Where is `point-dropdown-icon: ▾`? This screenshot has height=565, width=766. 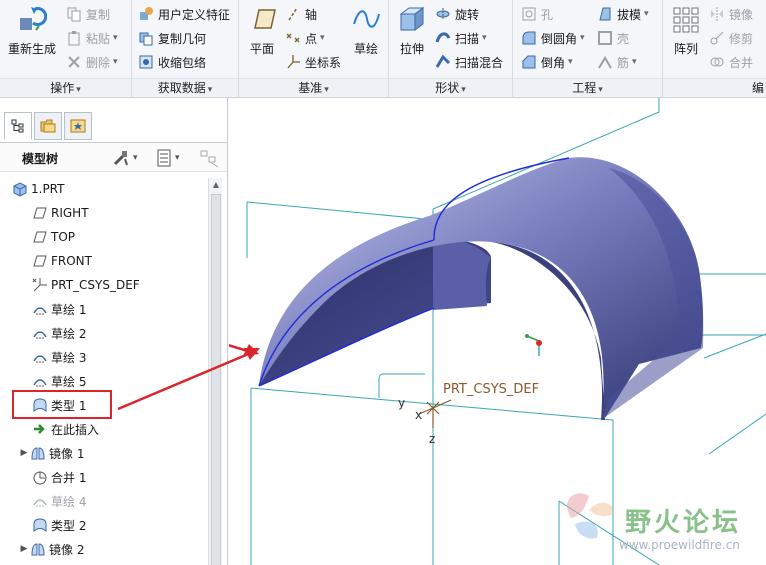
point-dropdown-icon: ▾ is located at coordinates (322, 38).